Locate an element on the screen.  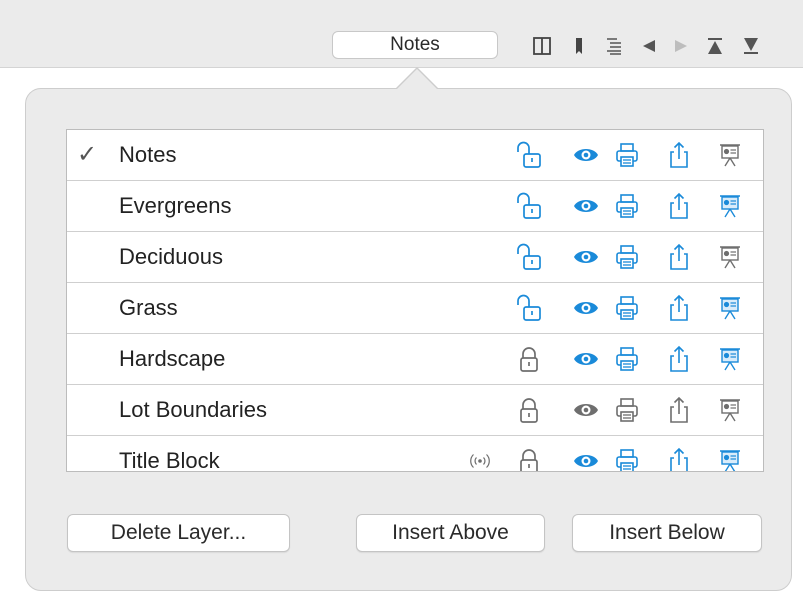
insert-below-button: Insert Below is located at coordinates (667, 533).